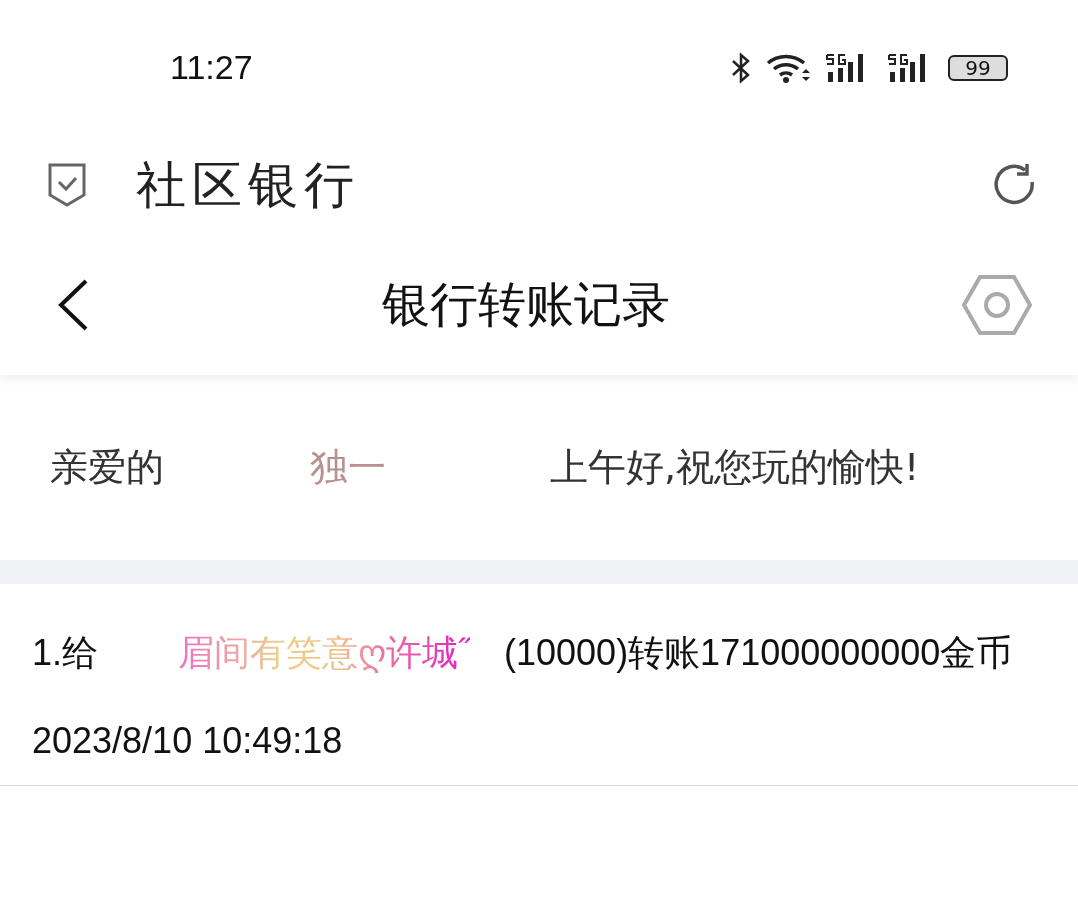 This screenshot has height=918, width=1078. Describe the element at coordinates (211, 67) in the screenshot. I see `status-time: 11:27` at that location.